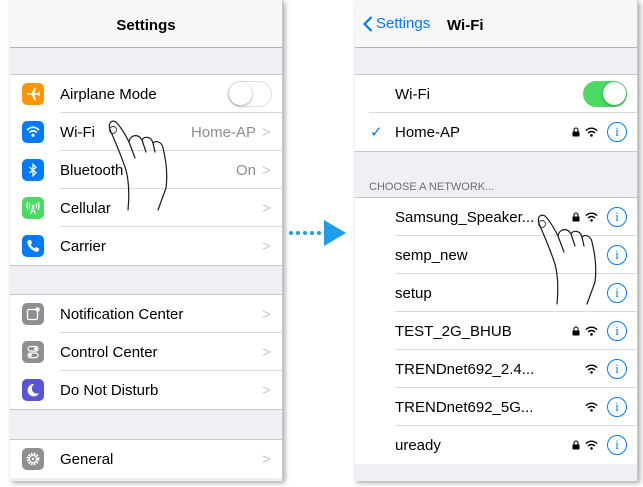  Describe the element at coordinates (109, 352) in the screenshot. I see `row-label: Control Center` at that location.